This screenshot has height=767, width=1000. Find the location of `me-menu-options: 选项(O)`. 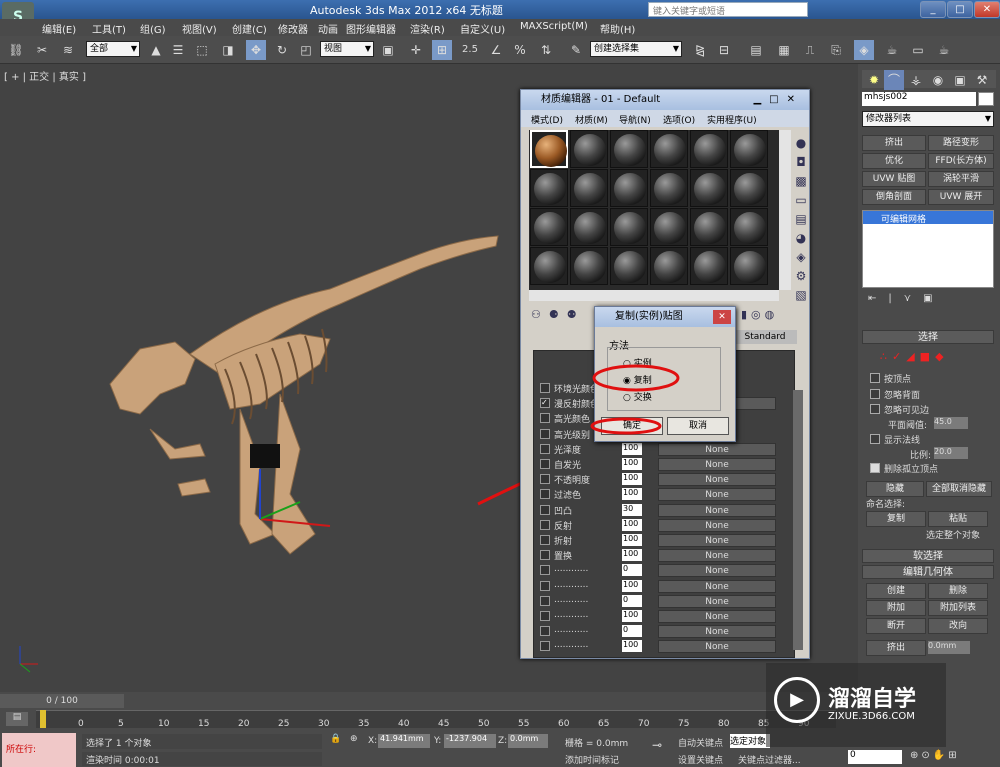

me-menu-options: 选项(O) is located at coordinates (679, 119).